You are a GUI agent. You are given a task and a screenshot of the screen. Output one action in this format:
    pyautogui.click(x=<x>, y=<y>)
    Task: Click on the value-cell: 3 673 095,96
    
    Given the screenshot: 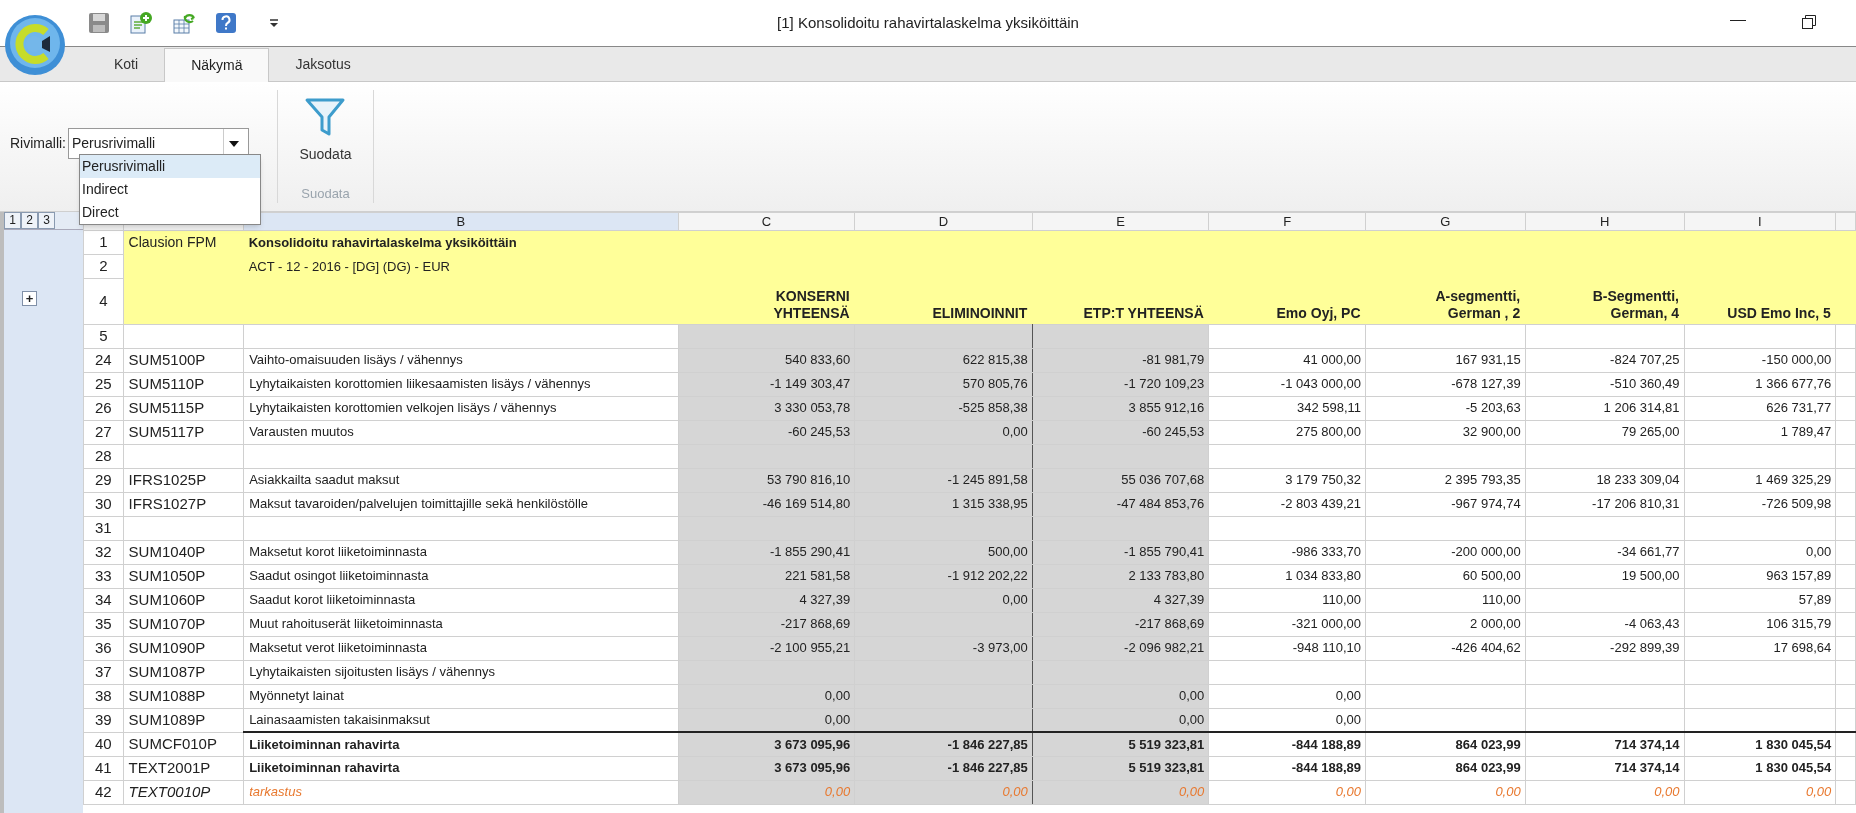 What is the action you would take?
    pyautogui.click(x=766, y=744)
    